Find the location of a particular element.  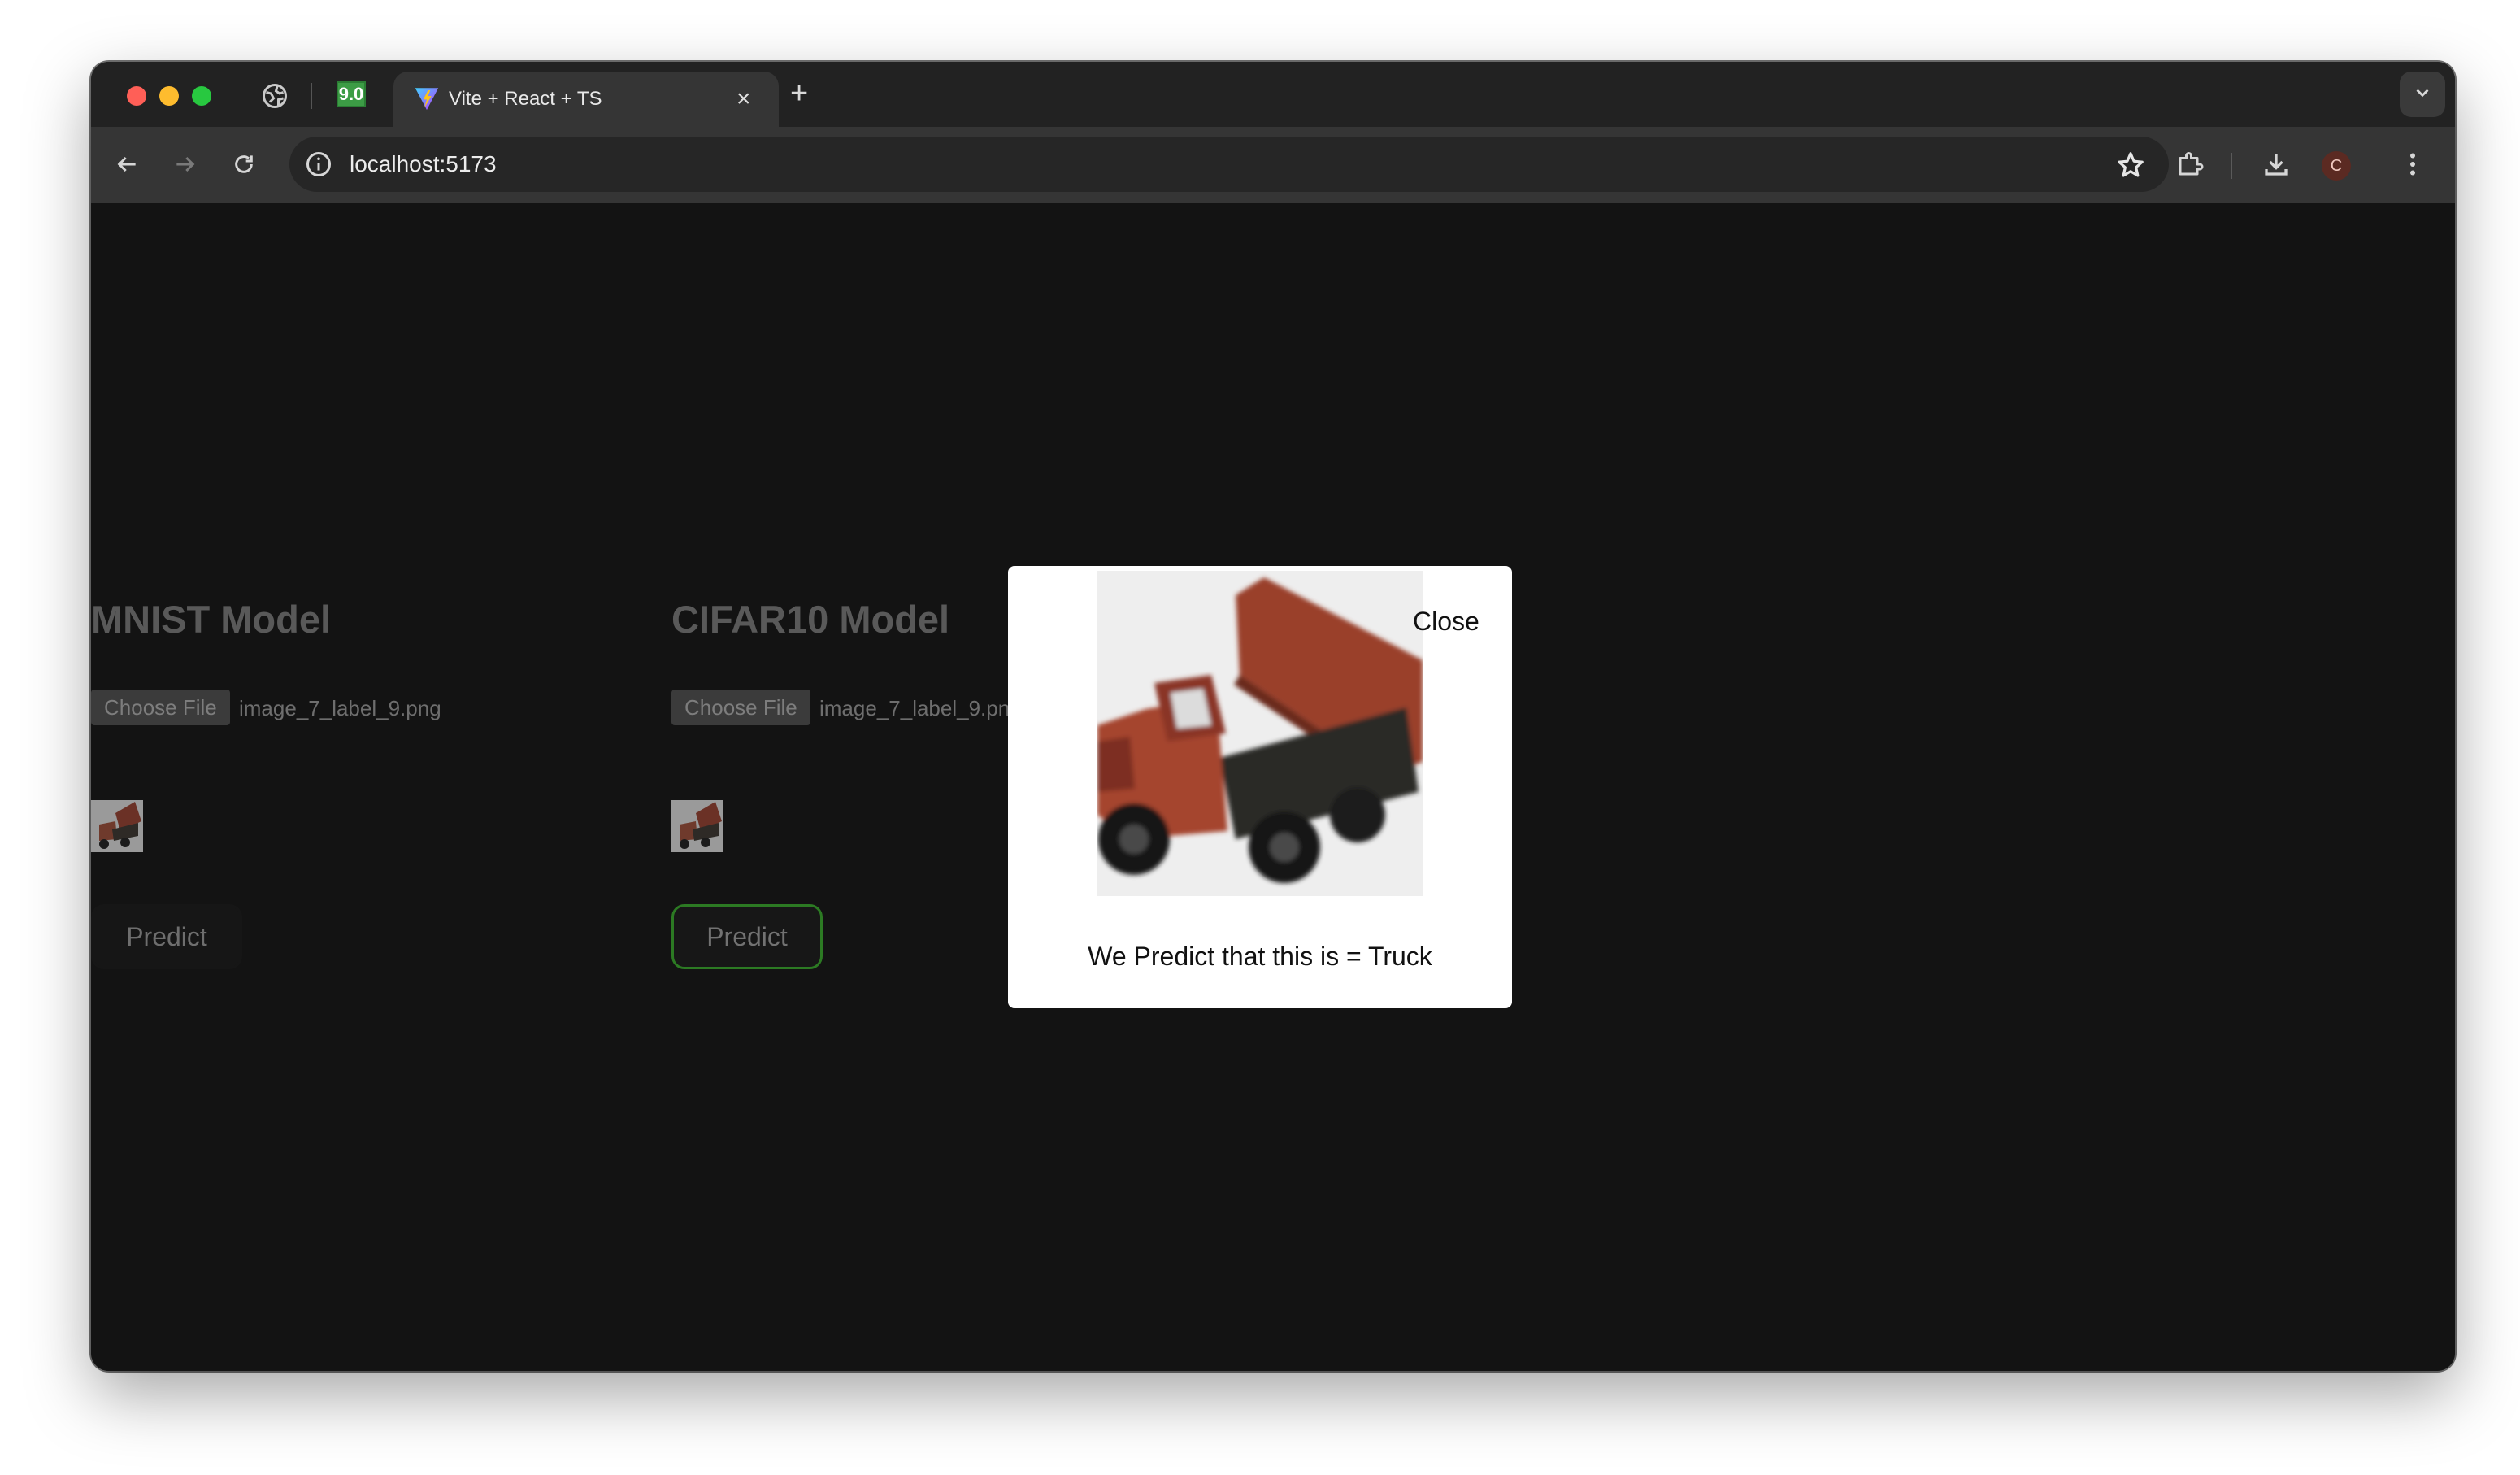

close-icon: × is located at coordinates (743, 99).